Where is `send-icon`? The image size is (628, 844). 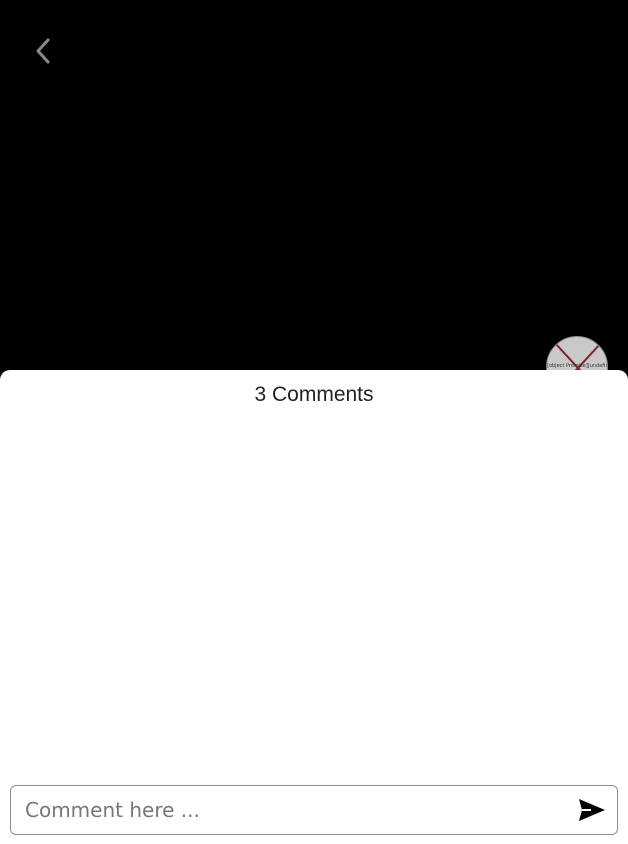
send-icon is located at coordinates (592, 810).